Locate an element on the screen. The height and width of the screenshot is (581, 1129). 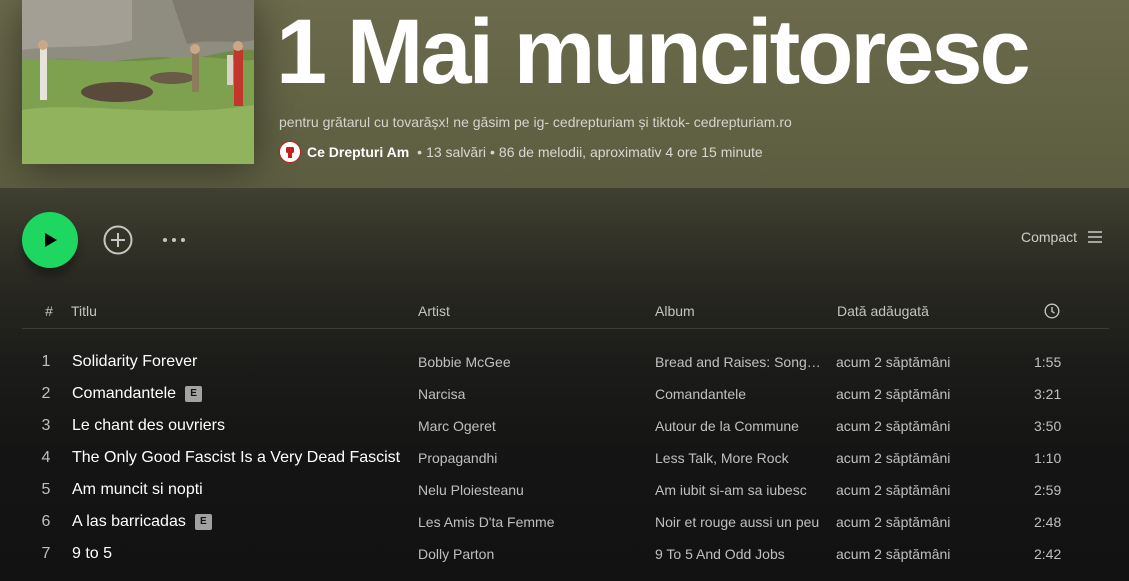
column-header-date-added: Dată adăugată is located at coordinates (883, 311).